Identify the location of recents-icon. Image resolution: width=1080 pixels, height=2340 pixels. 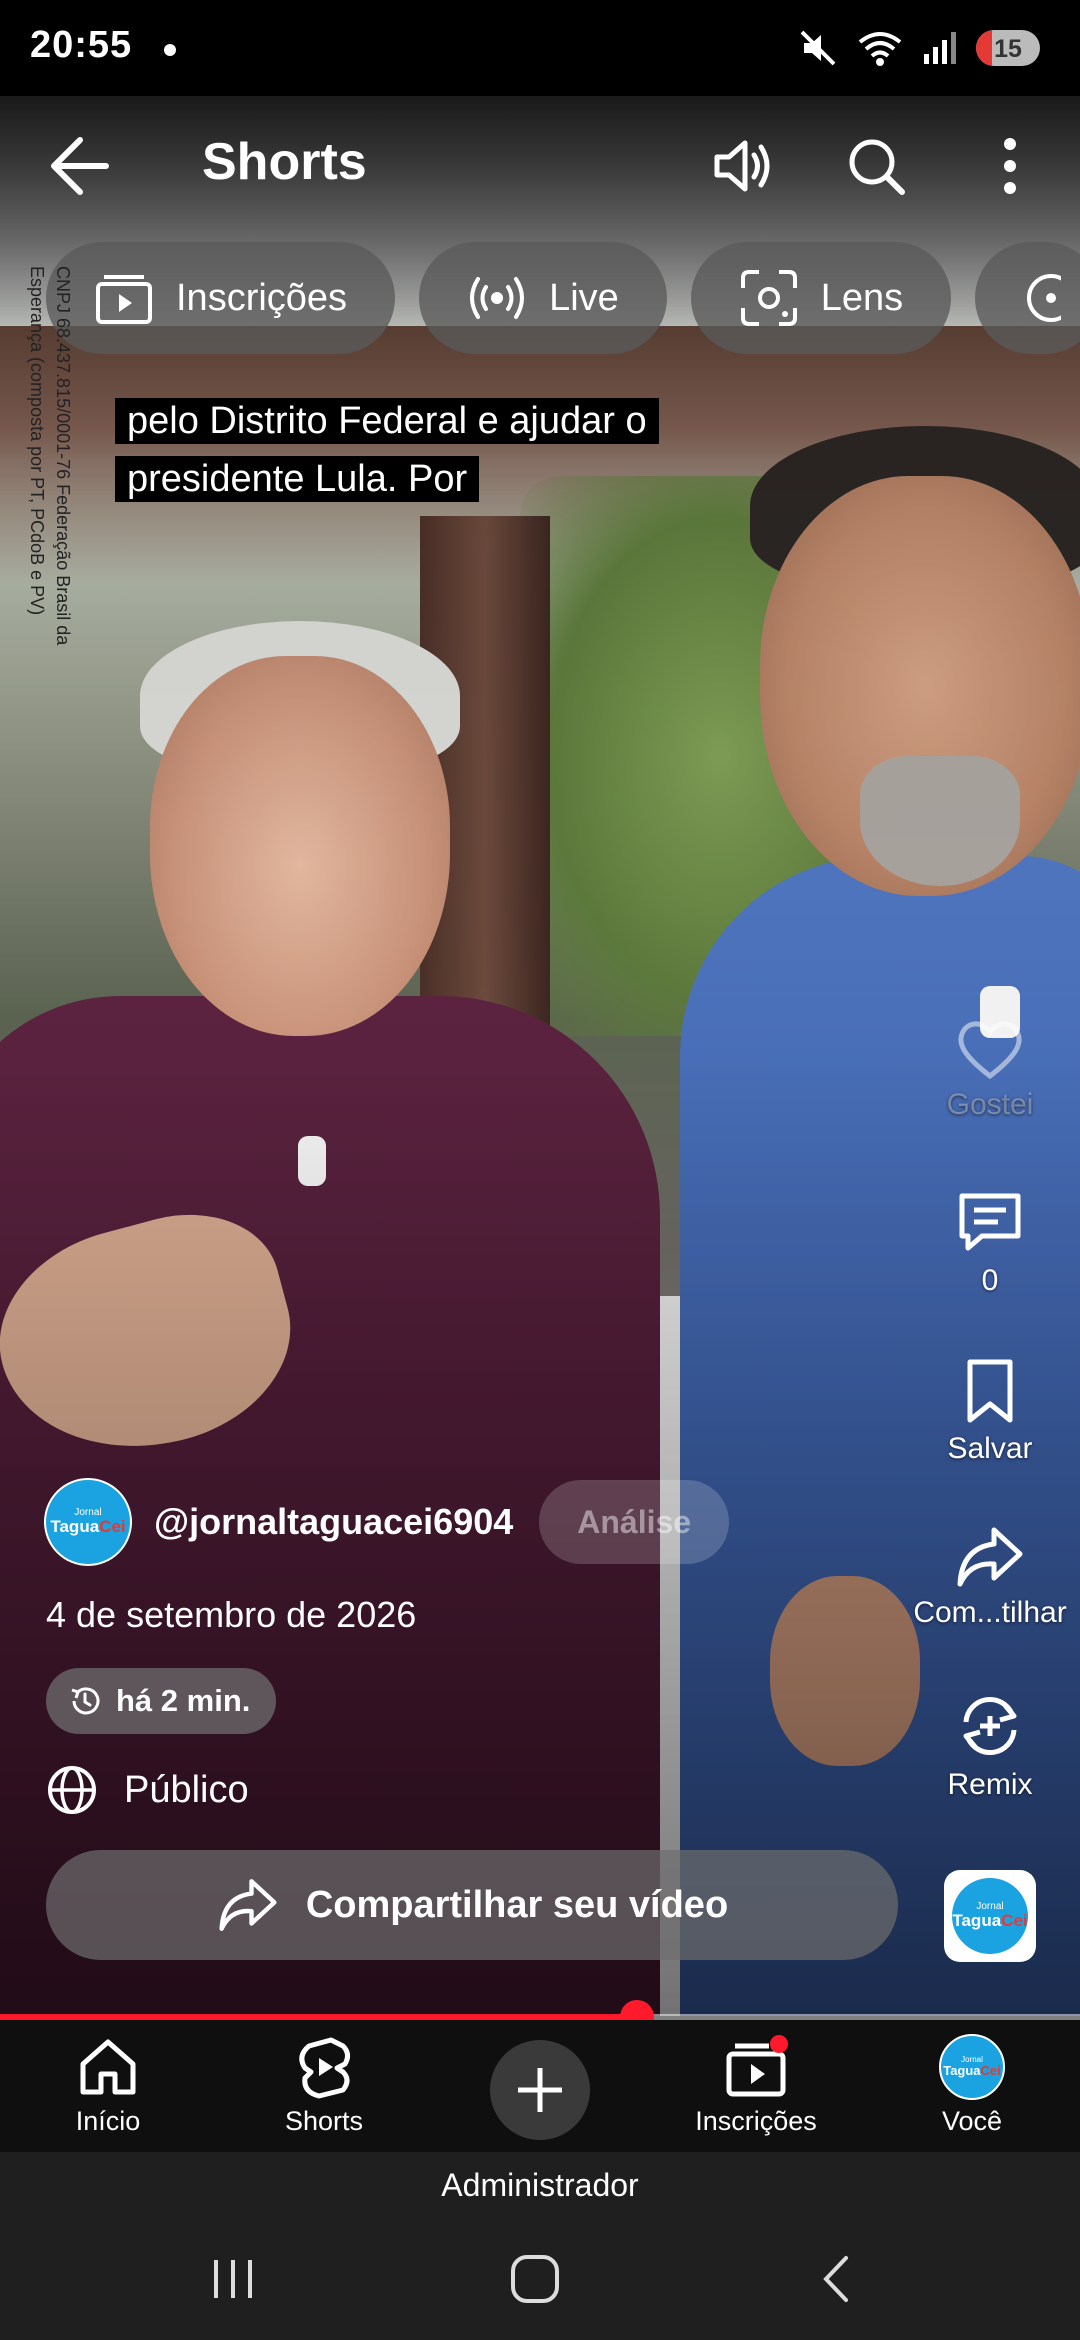
(233, 2279).